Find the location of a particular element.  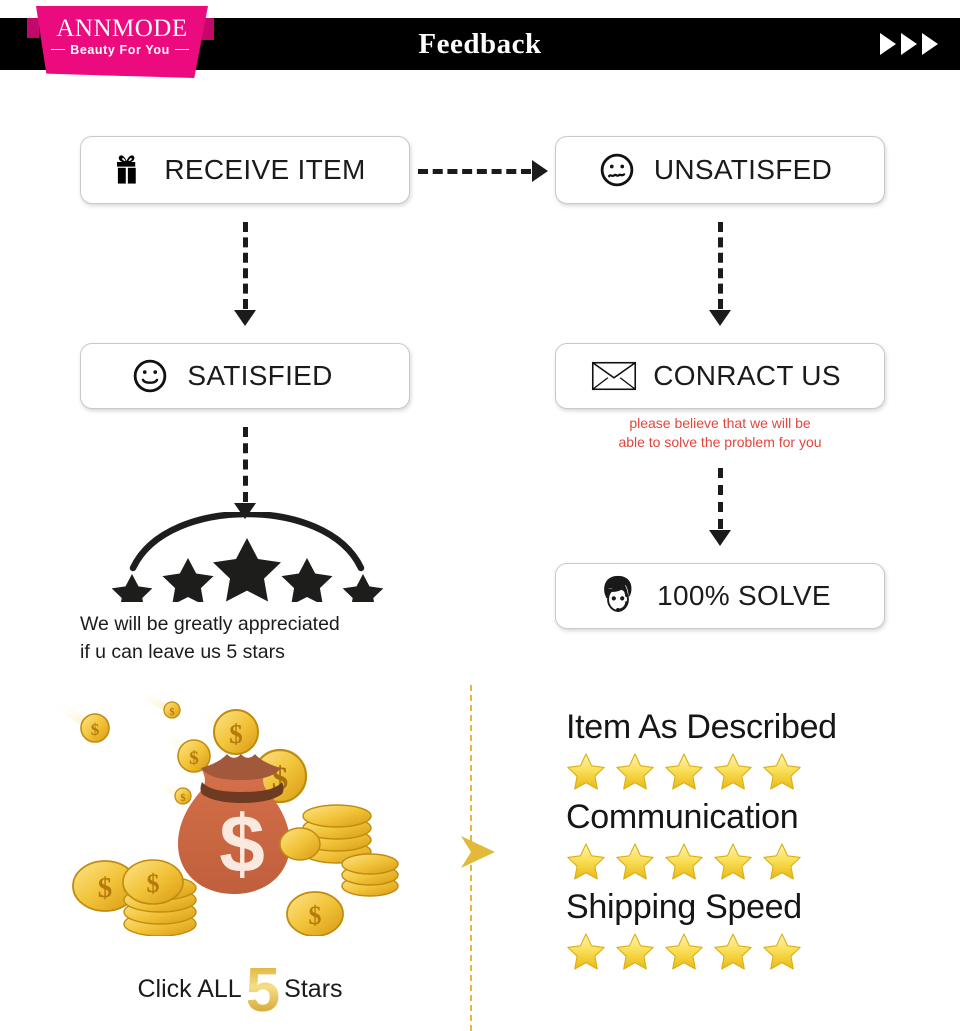

click-all-prefix: Click ALL is located at coordinates (189, 989).